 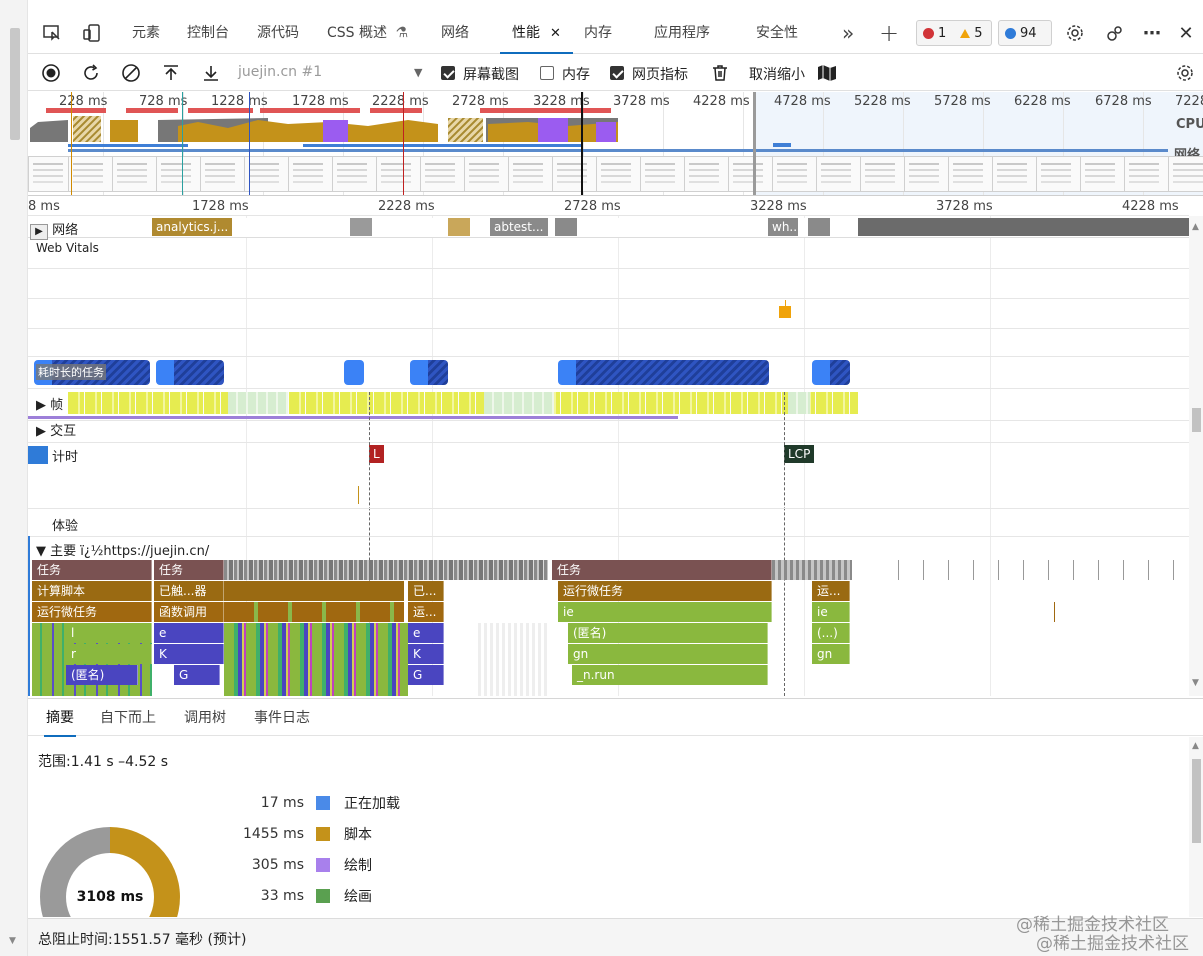 I want to click on tab-memory: 内存, so click(x=598, y=33).